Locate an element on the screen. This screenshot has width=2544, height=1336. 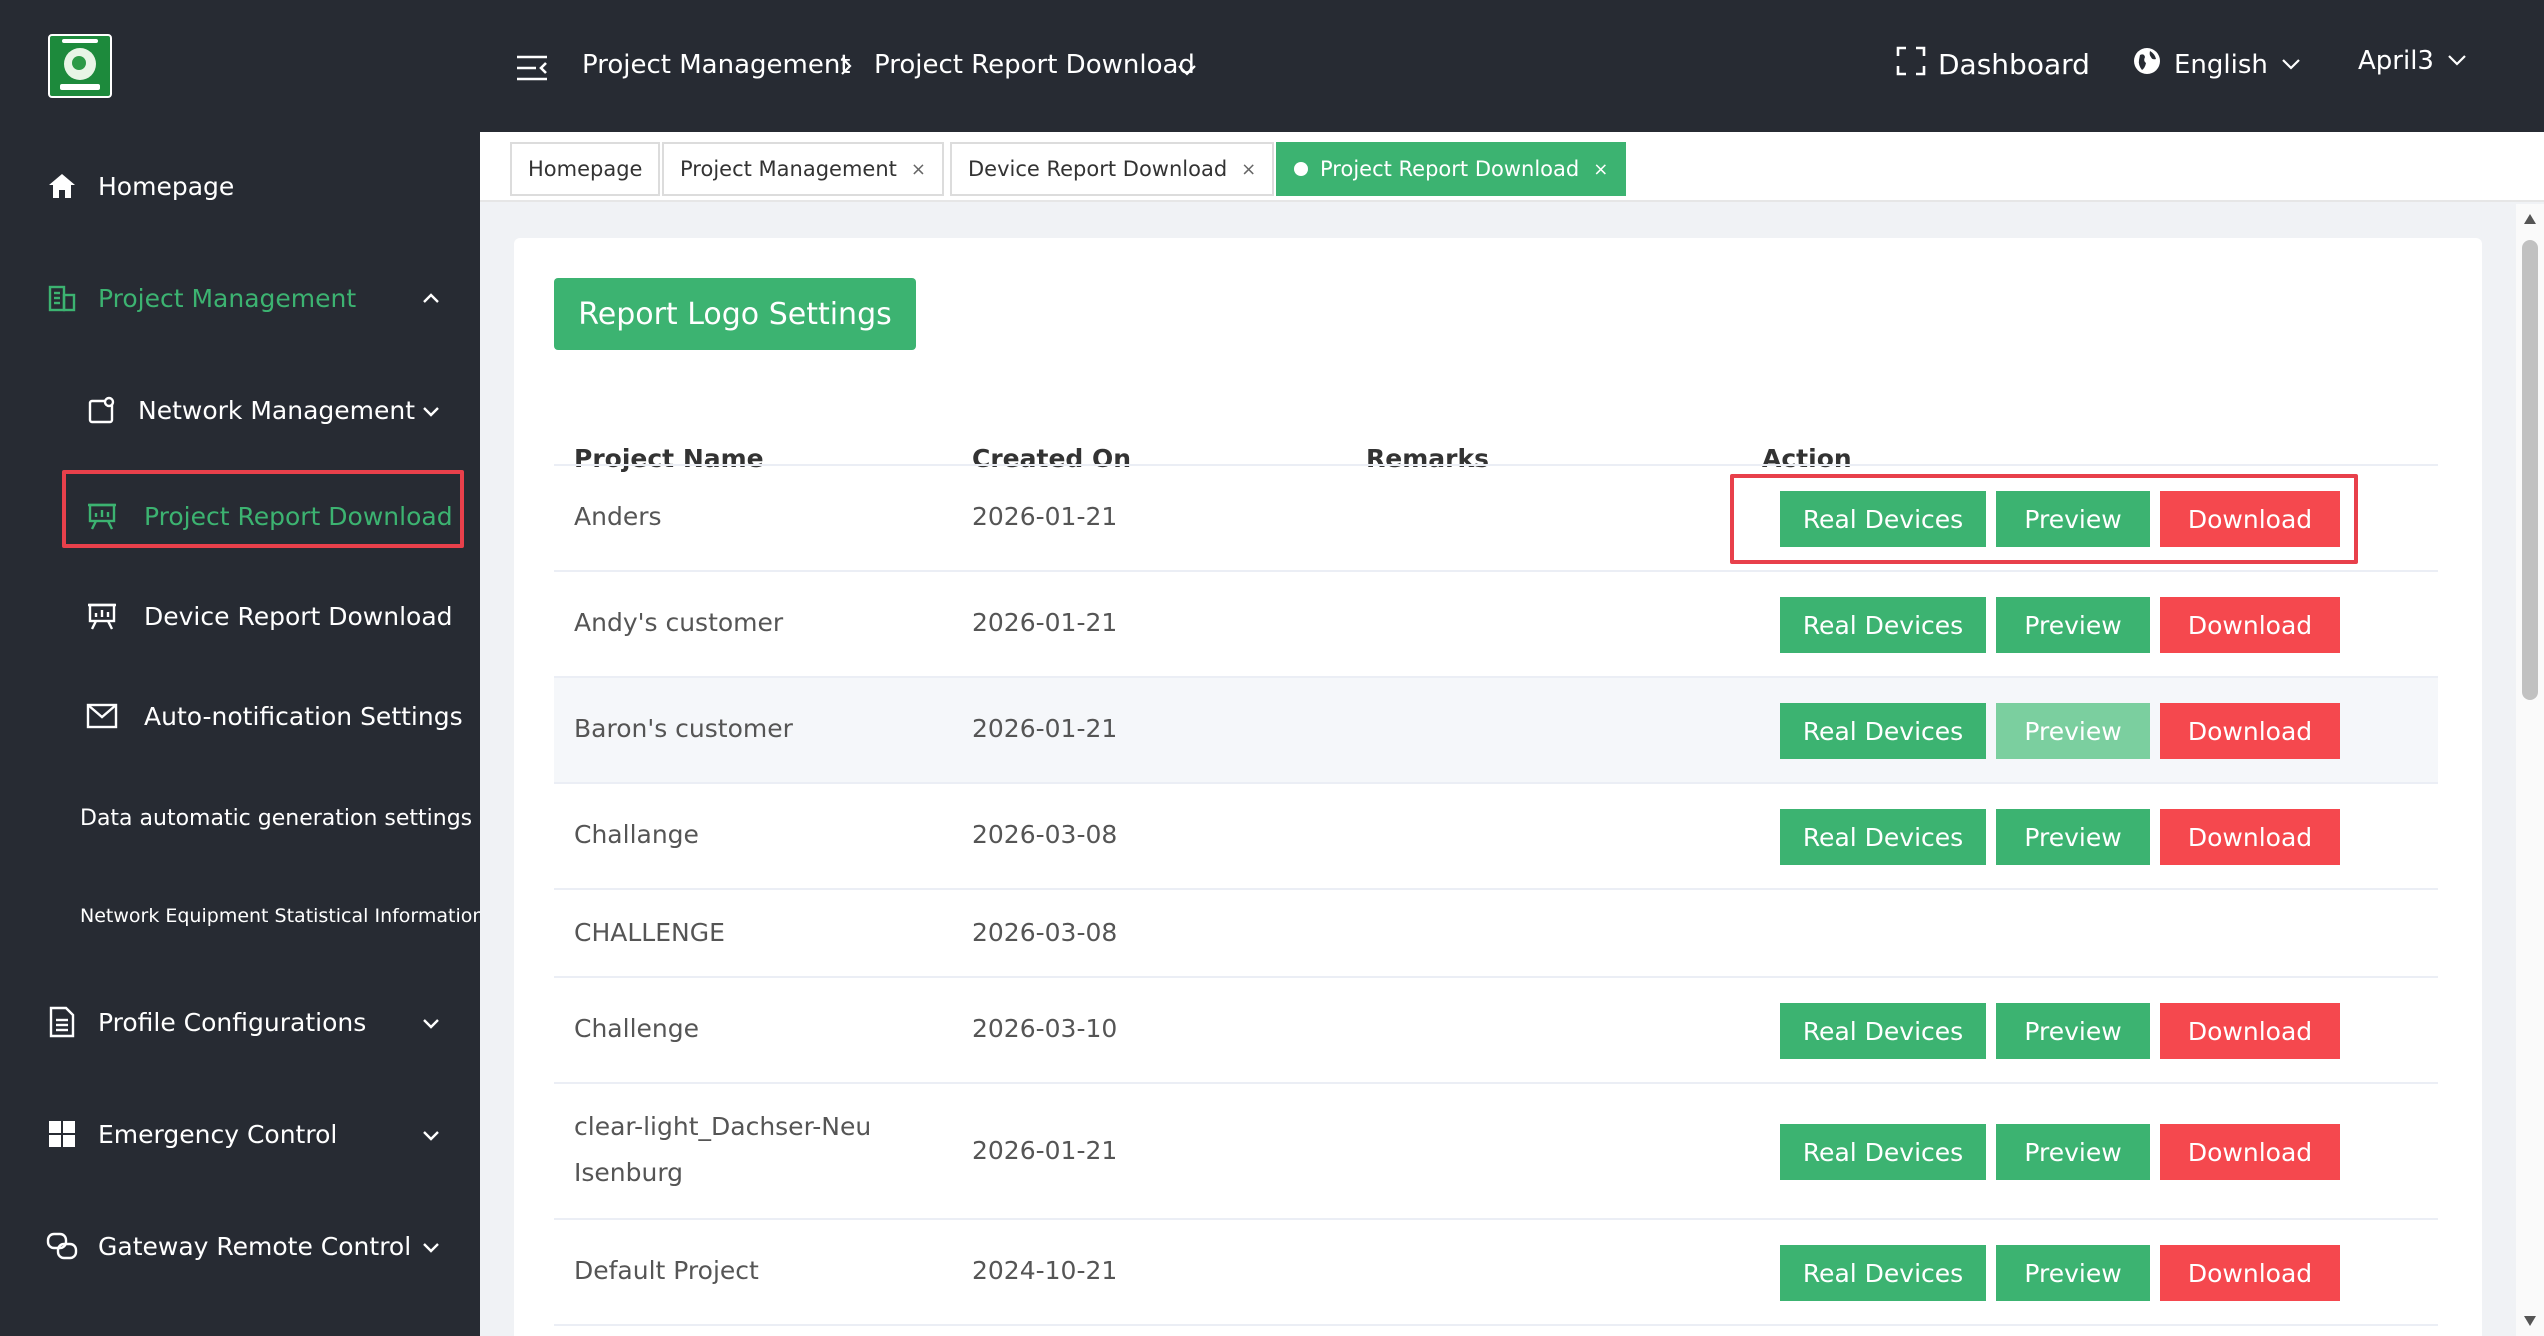
tab-project-report-download: Project Report Download × is located at coordinates (1451, 169).